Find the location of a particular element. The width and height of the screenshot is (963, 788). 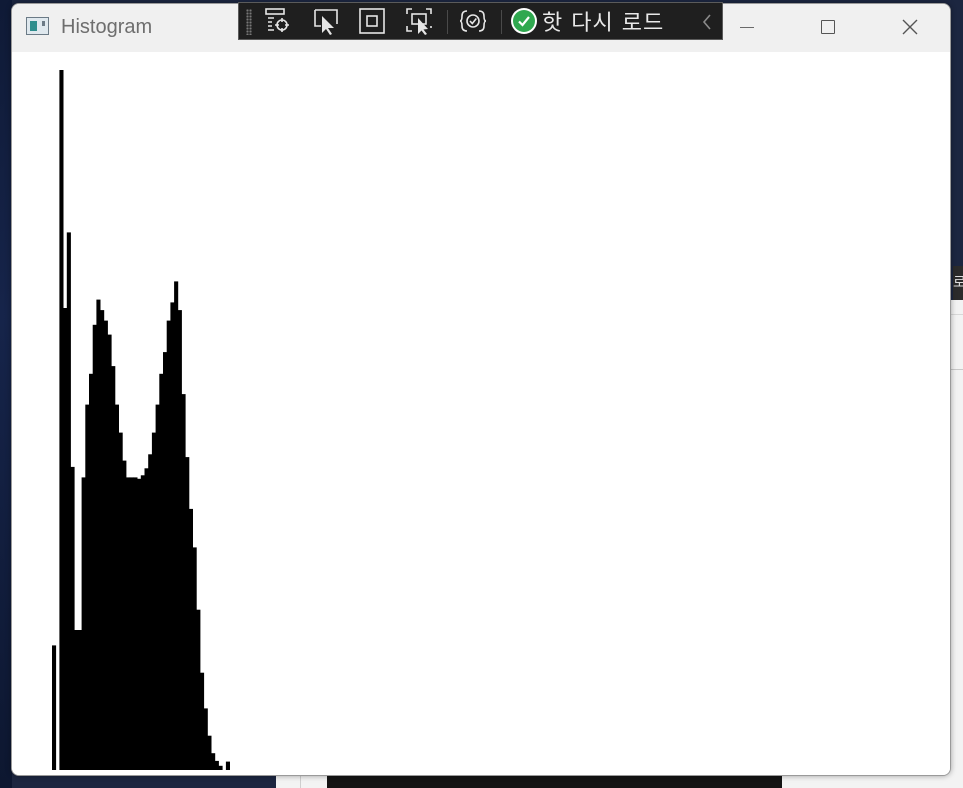

chevron-left-icon is located at coordinates (706, 22).